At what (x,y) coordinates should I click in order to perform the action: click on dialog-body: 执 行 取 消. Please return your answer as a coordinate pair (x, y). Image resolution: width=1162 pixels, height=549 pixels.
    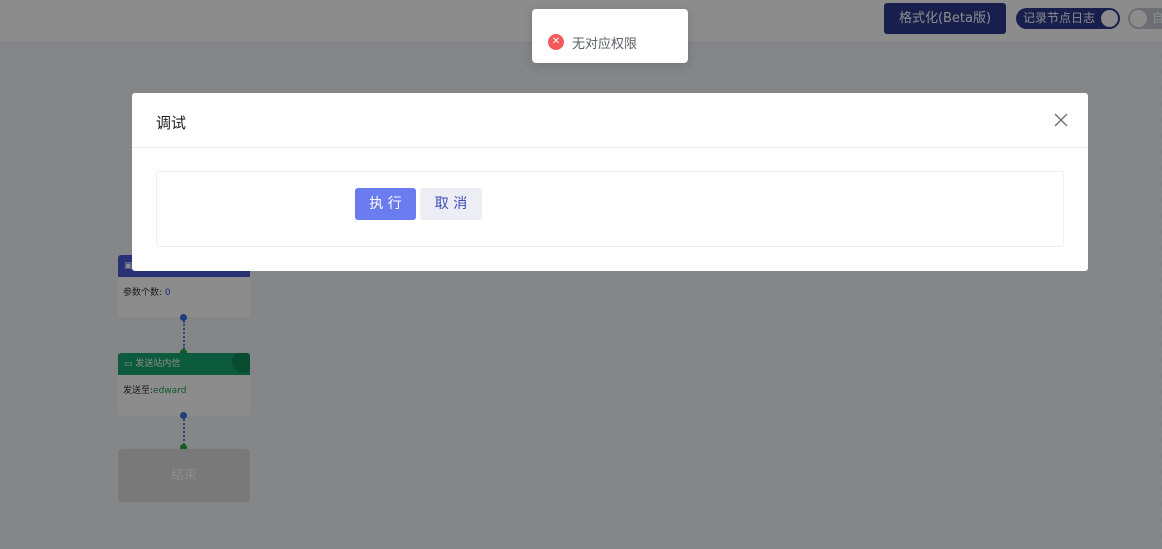
    Looking at the image, I should click on (610, 209).